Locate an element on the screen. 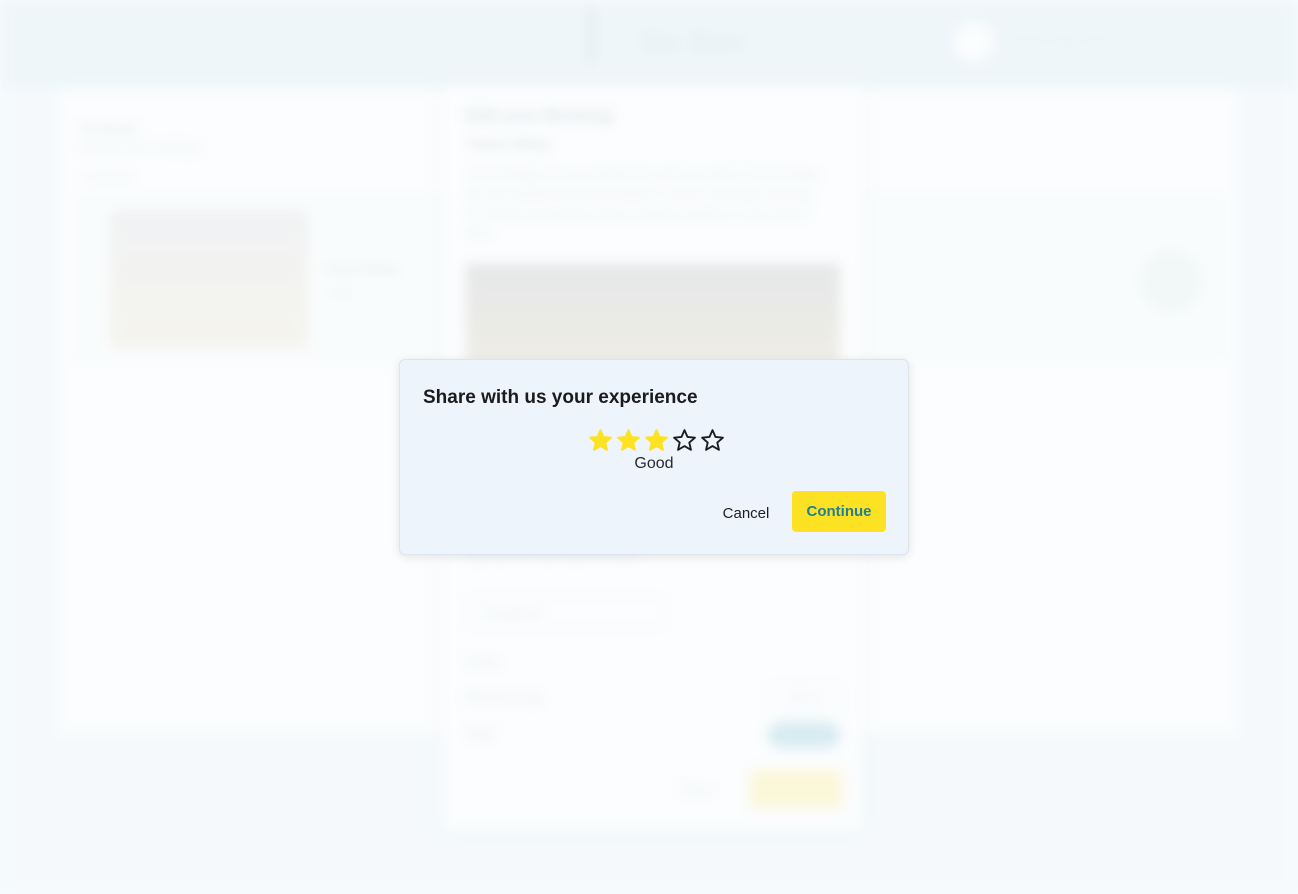  price-per-day-label: Price per day is located at coordinates (504, 697).